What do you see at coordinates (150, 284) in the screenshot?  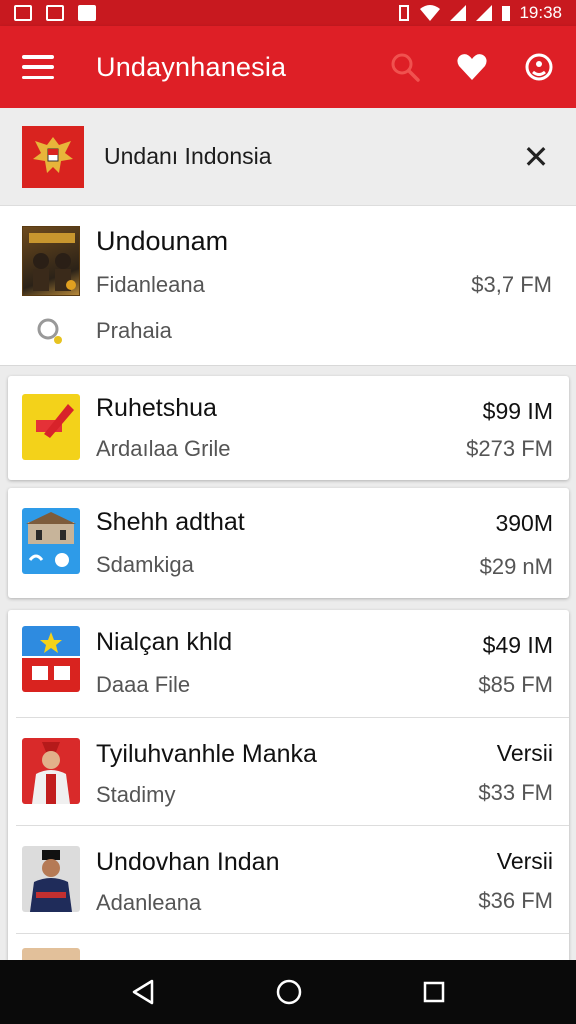 I see `featured-subtitle: Fidanleana` at bounding box center [150, 284].